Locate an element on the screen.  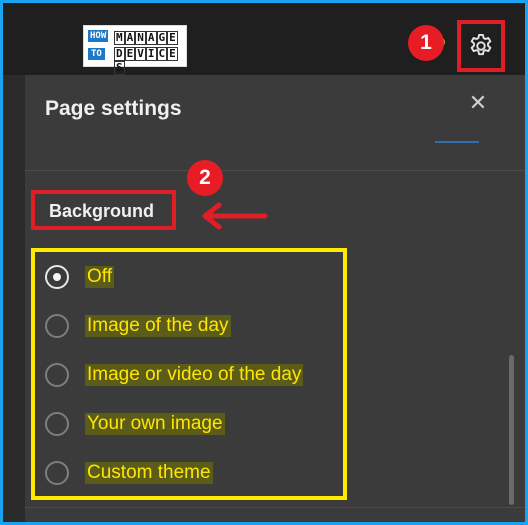
option-label: Image or video of the day is located at coordinates (194, 375).